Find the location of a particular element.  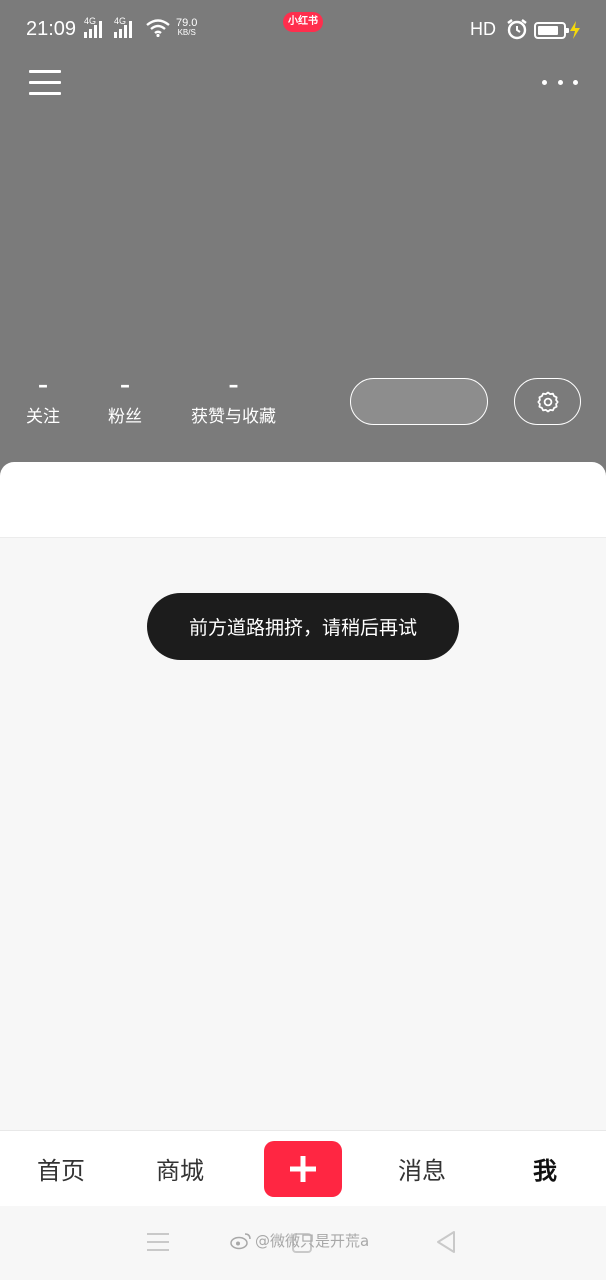

alarm-icon is located at coordinates (517, 29).